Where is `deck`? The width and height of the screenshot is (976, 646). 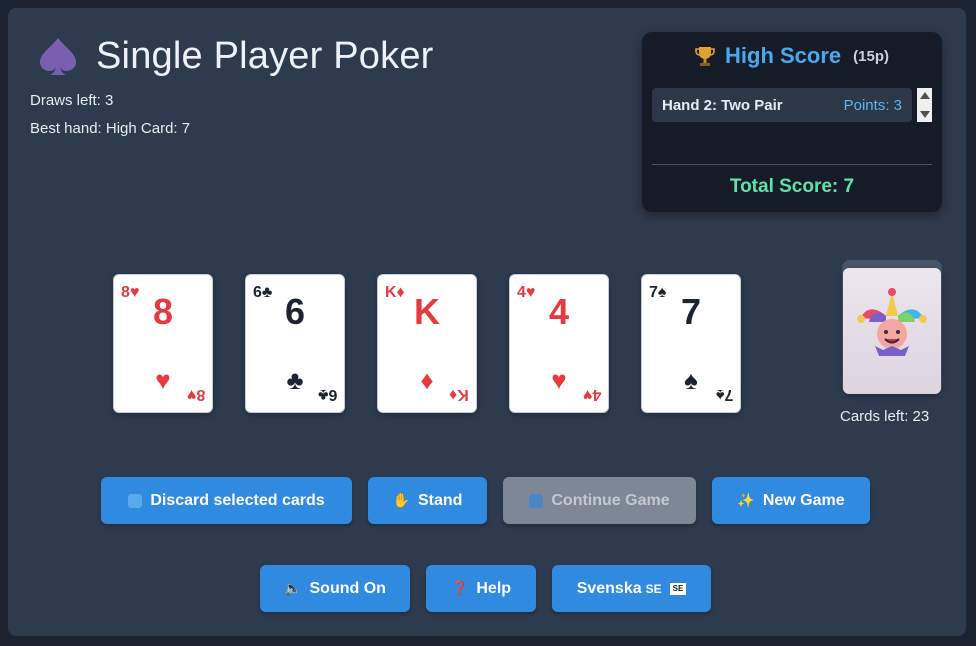
deck is located at coordinates (892, 331).